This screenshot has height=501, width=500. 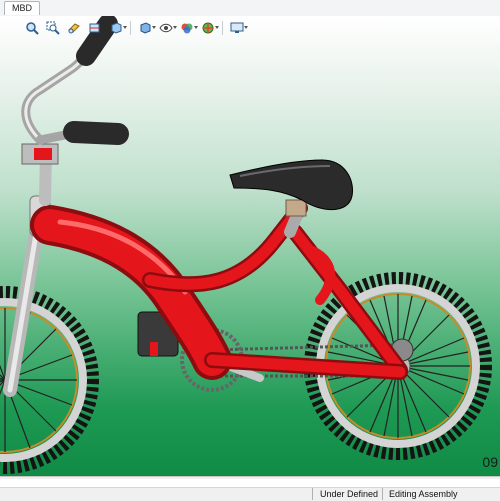 What do you see at coordinates (95, 28) in the screenshot?
I see `section-view-icon` at bounding box center [95, 28].